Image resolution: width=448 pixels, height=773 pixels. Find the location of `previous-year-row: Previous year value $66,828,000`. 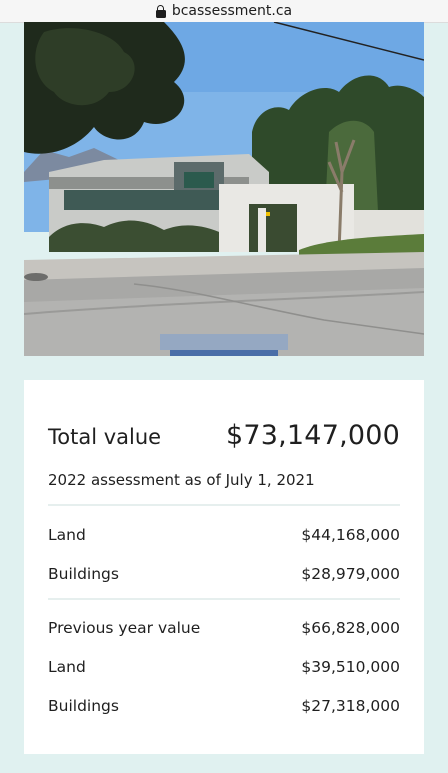

previous-year-row: Previous year value $66,828,000 is located at coordinates (224, 628).